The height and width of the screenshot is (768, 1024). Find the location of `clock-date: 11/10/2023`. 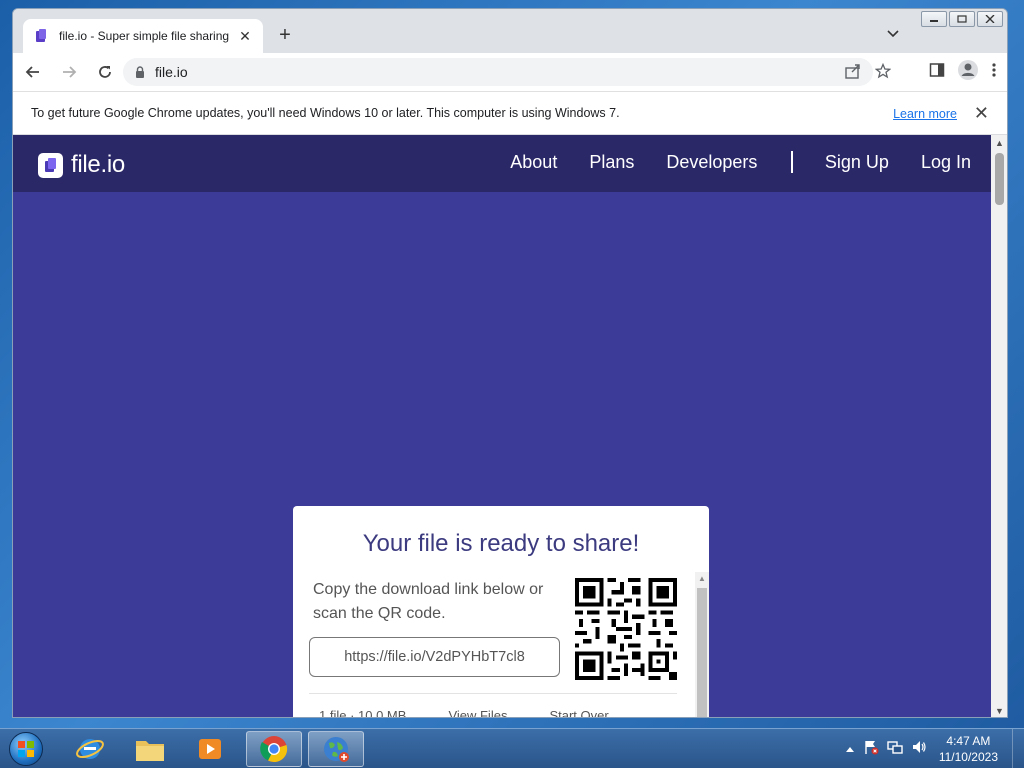

clock-date: 11/10/2023 is located at coordinates (968, 757).